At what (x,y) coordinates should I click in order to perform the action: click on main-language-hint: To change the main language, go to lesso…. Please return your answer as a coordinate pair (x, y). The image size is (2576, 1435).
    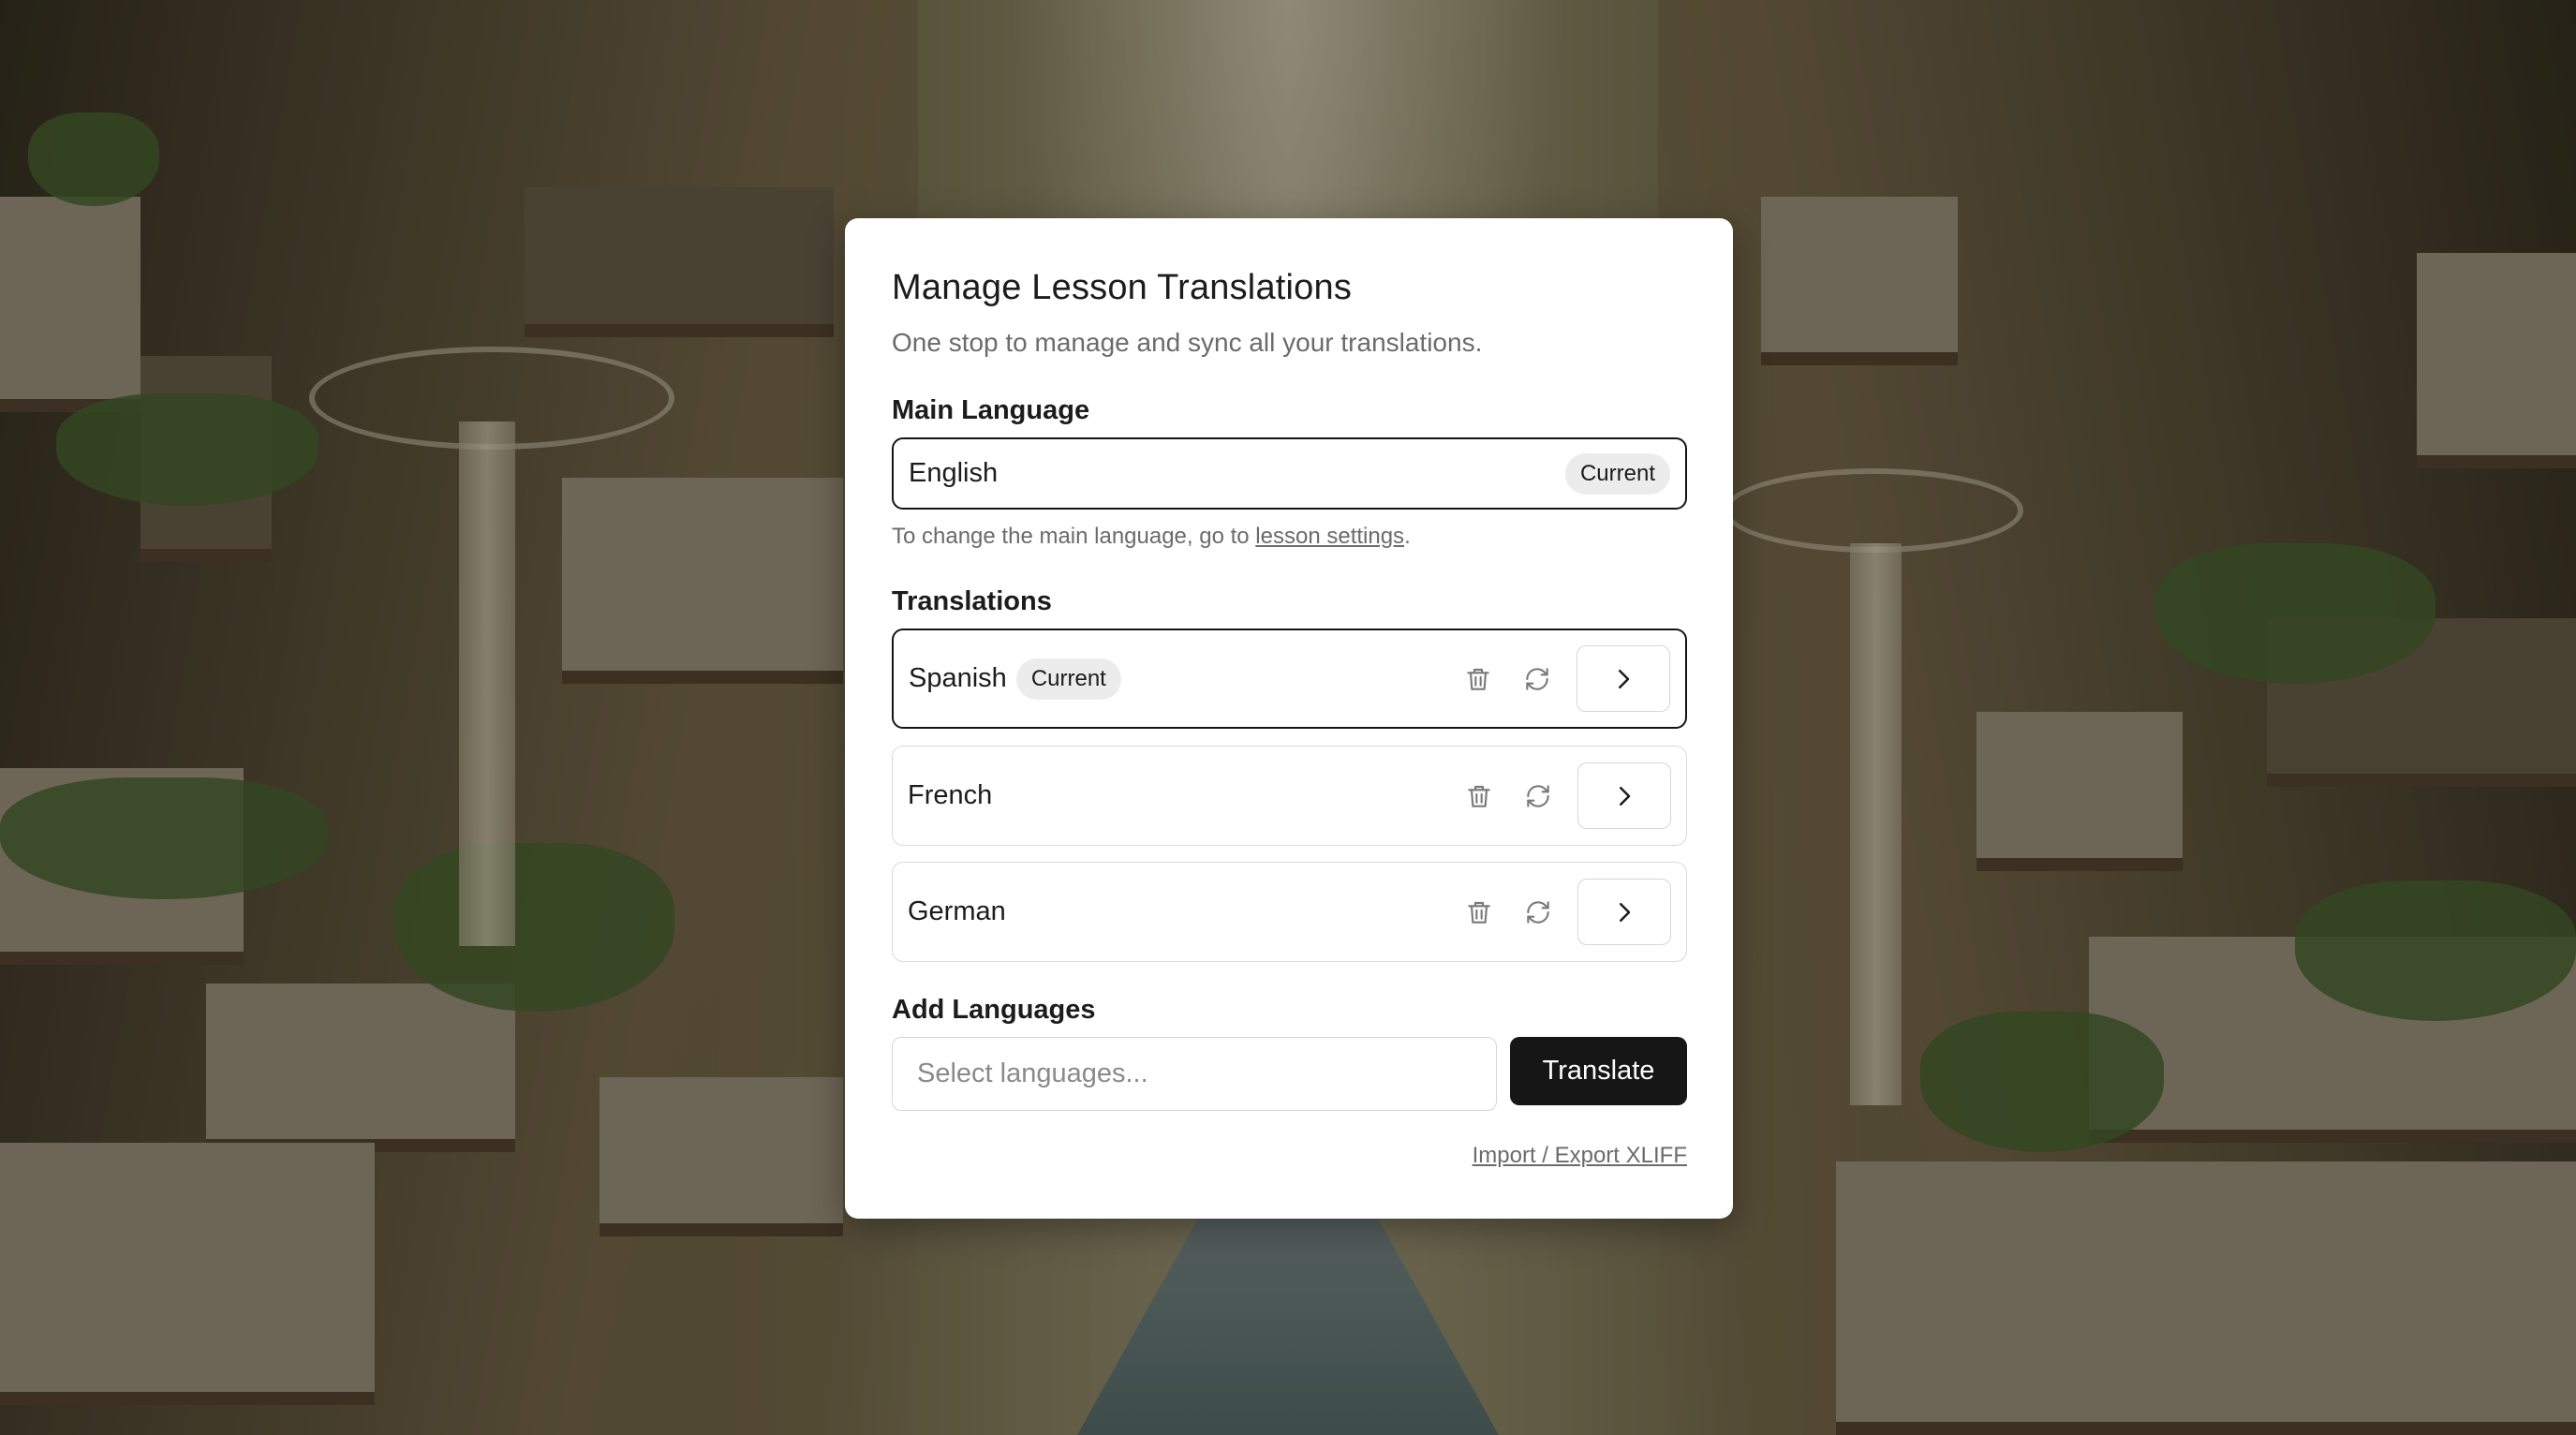
    Looking at the image, I should click on (1151, 537).